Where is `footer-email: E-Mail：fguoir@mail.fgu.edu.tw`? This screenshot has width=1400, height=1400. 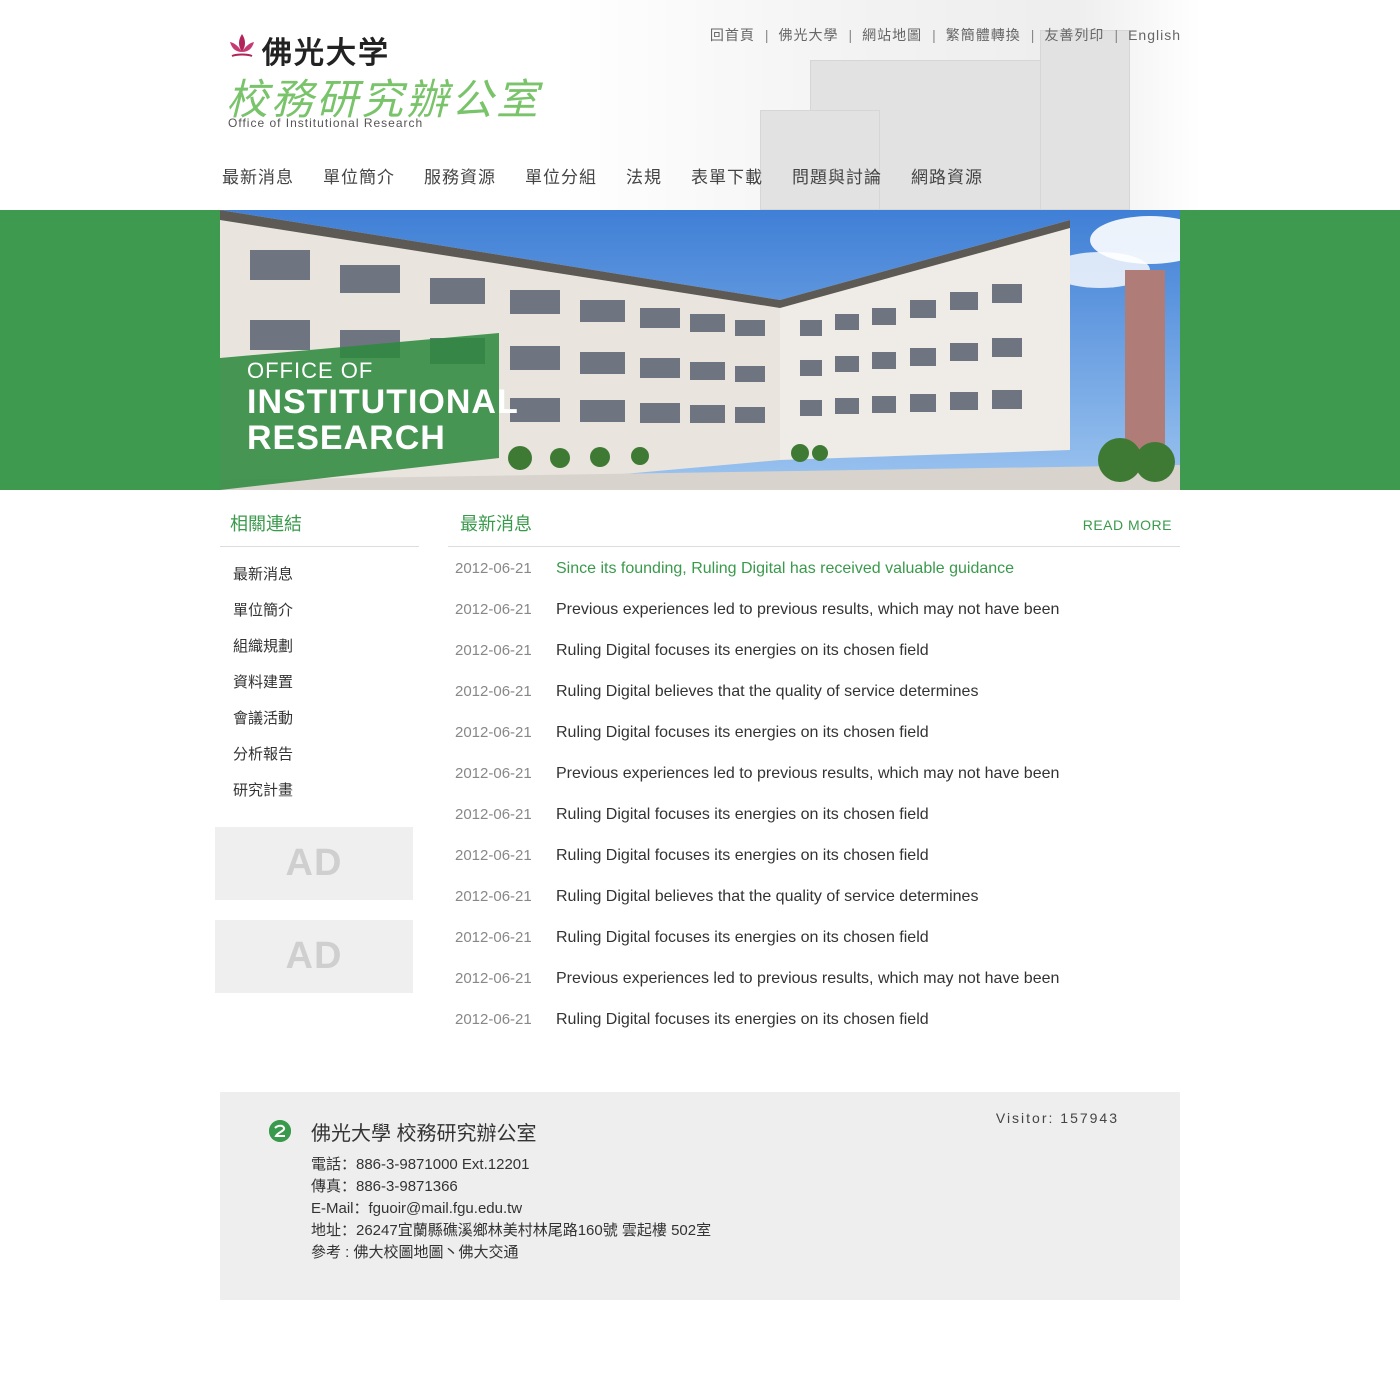 footer-email: E-Mail：fguoir@mail.fgu.edu.tw is located at coordinates (511, 1209).